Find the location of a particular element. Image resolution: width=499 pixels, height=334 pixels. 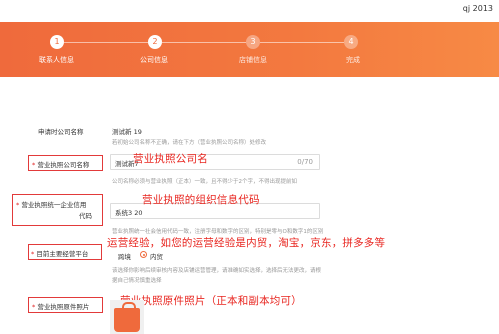

top-bar: qj 2013 is located at coordinates (249, 11).